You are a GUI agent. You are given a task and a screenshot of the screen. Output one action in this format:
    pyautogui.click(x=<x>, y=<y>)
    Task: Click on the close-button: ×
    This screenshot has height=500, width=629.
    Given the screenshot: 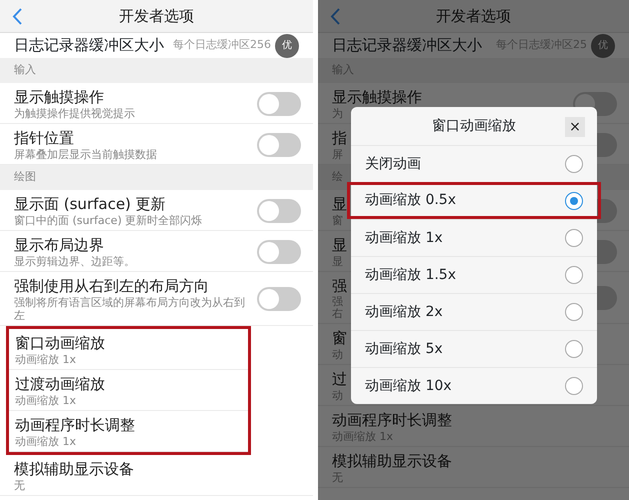 What is the action you would take?
    pyautogui.click(x=575, y=127)
    